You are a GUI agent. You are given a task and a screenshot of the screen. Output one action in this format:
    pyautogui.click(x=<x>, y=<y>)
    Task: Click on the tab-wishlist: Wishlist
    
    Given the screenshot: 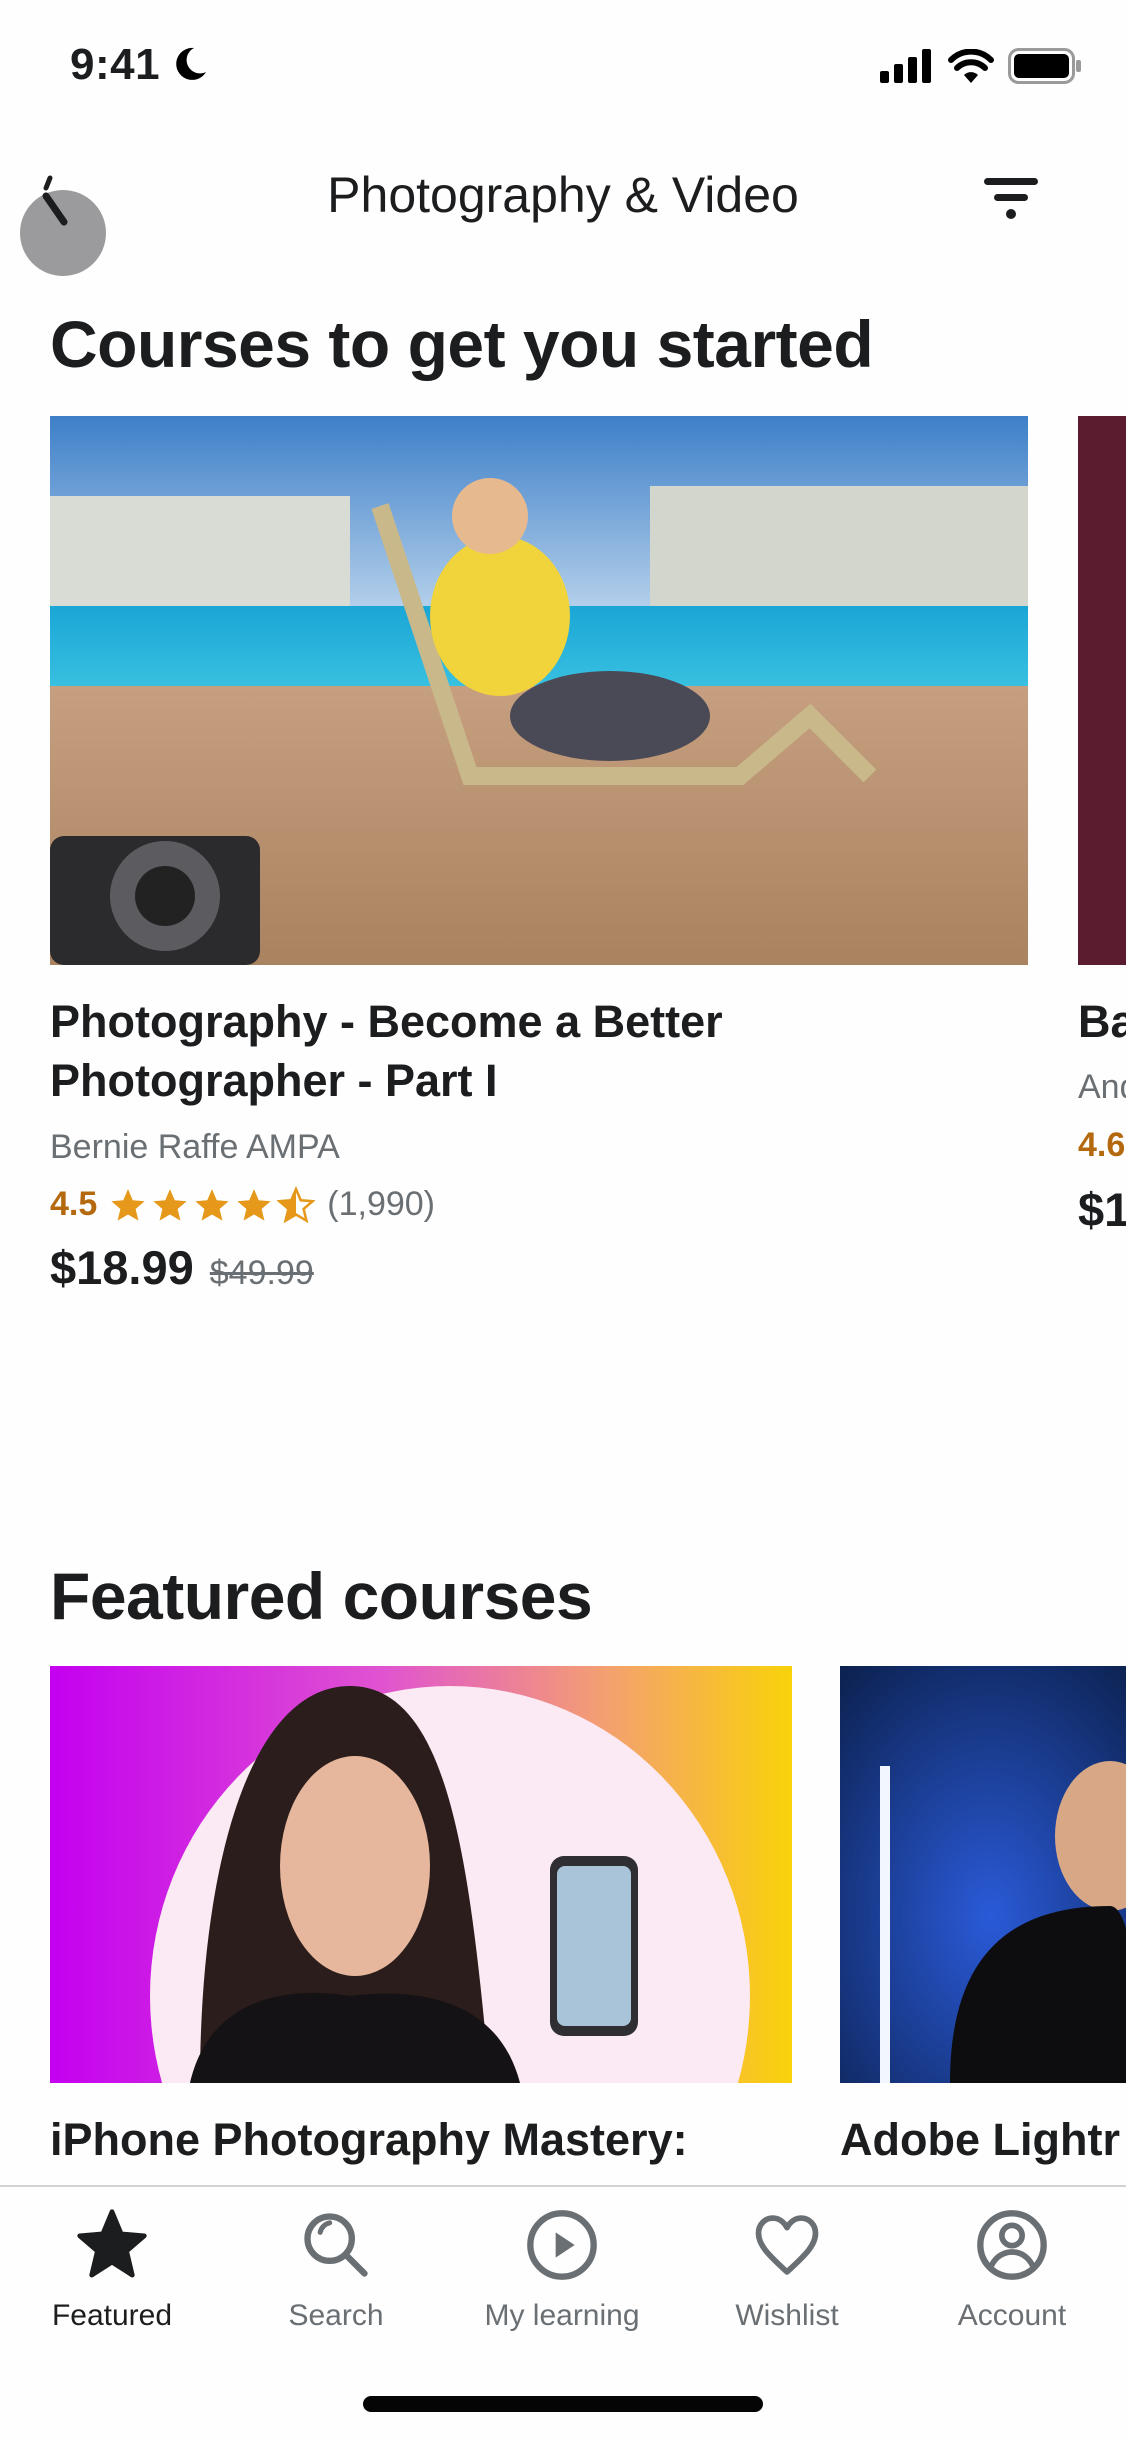 What is the action you would take?
    pyautogui.click(x=787, y=2270)
    